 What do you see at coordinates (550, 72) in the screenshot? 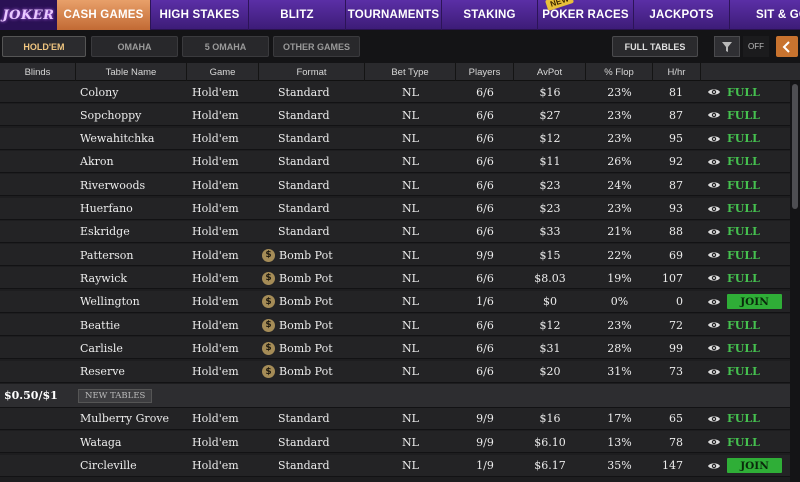
I see `col-avpot: AvPot` at bounding box center [550, 72].